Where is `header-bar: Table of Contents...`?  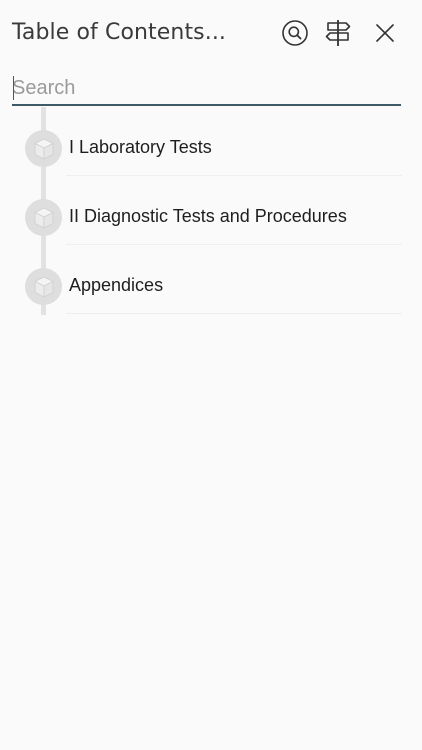 header-bar: Table of Contents... is located at coordinates (211, 34).